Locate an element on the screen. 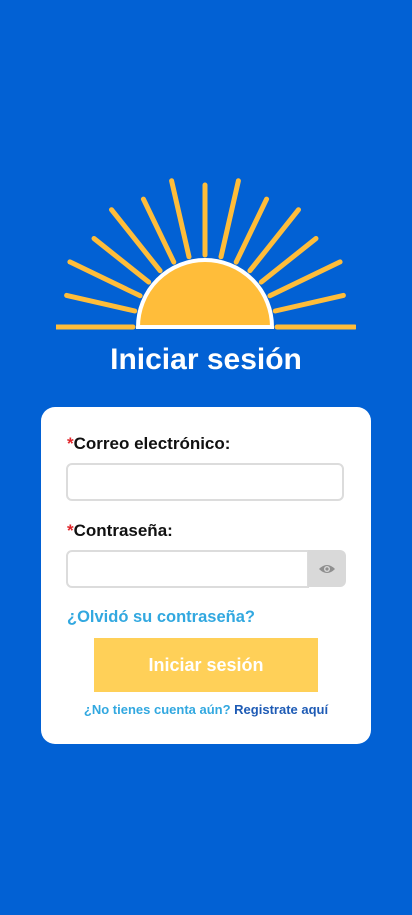 Image resolution: width=412 pixels, height=915 pixels. forgot-password-link: ¿Olvidó su contraseña? is located at coordinates (161, 617).